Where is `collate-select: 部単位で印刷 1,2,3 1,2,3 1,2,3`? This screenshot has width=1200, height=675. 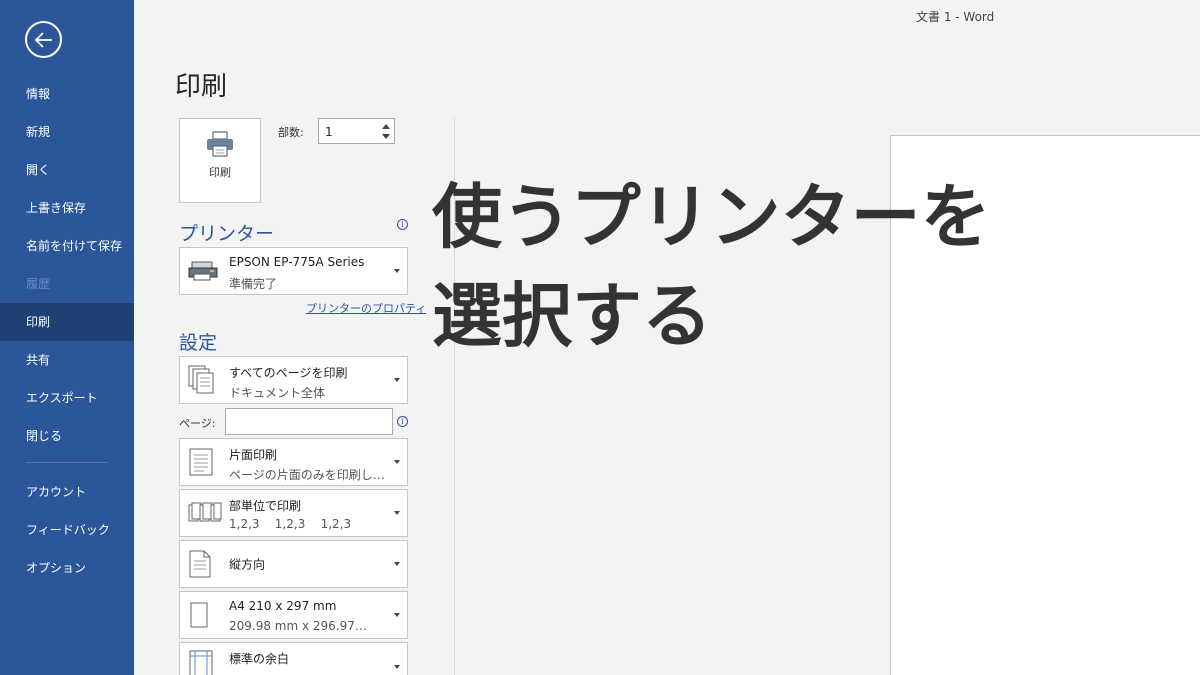
collate-select: 部単位で印刷 1,2,3 1,2,3 1,2,3 is located at coordinates (293, 513).